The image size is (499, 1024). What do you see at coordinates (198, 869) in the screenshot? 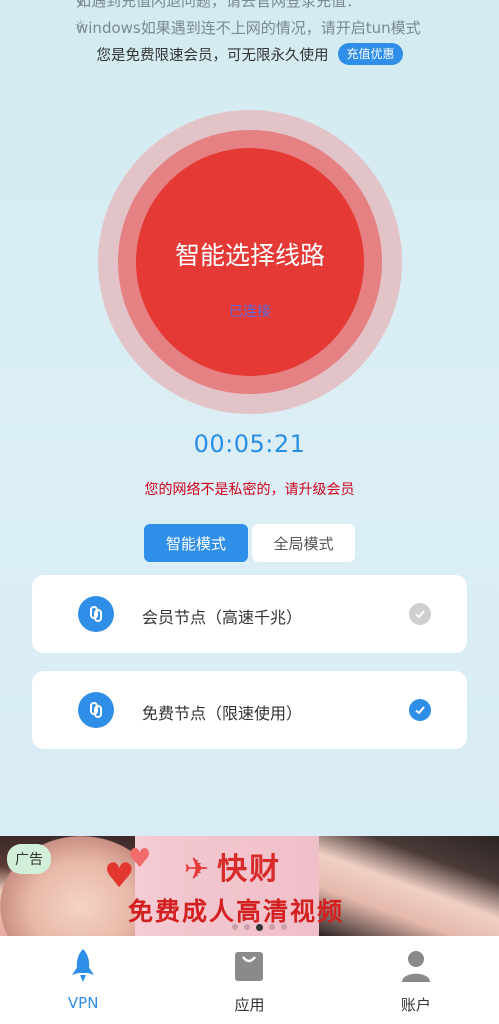
I see `rocket-logo-icon: ✈` at bounding box center [198, 869].